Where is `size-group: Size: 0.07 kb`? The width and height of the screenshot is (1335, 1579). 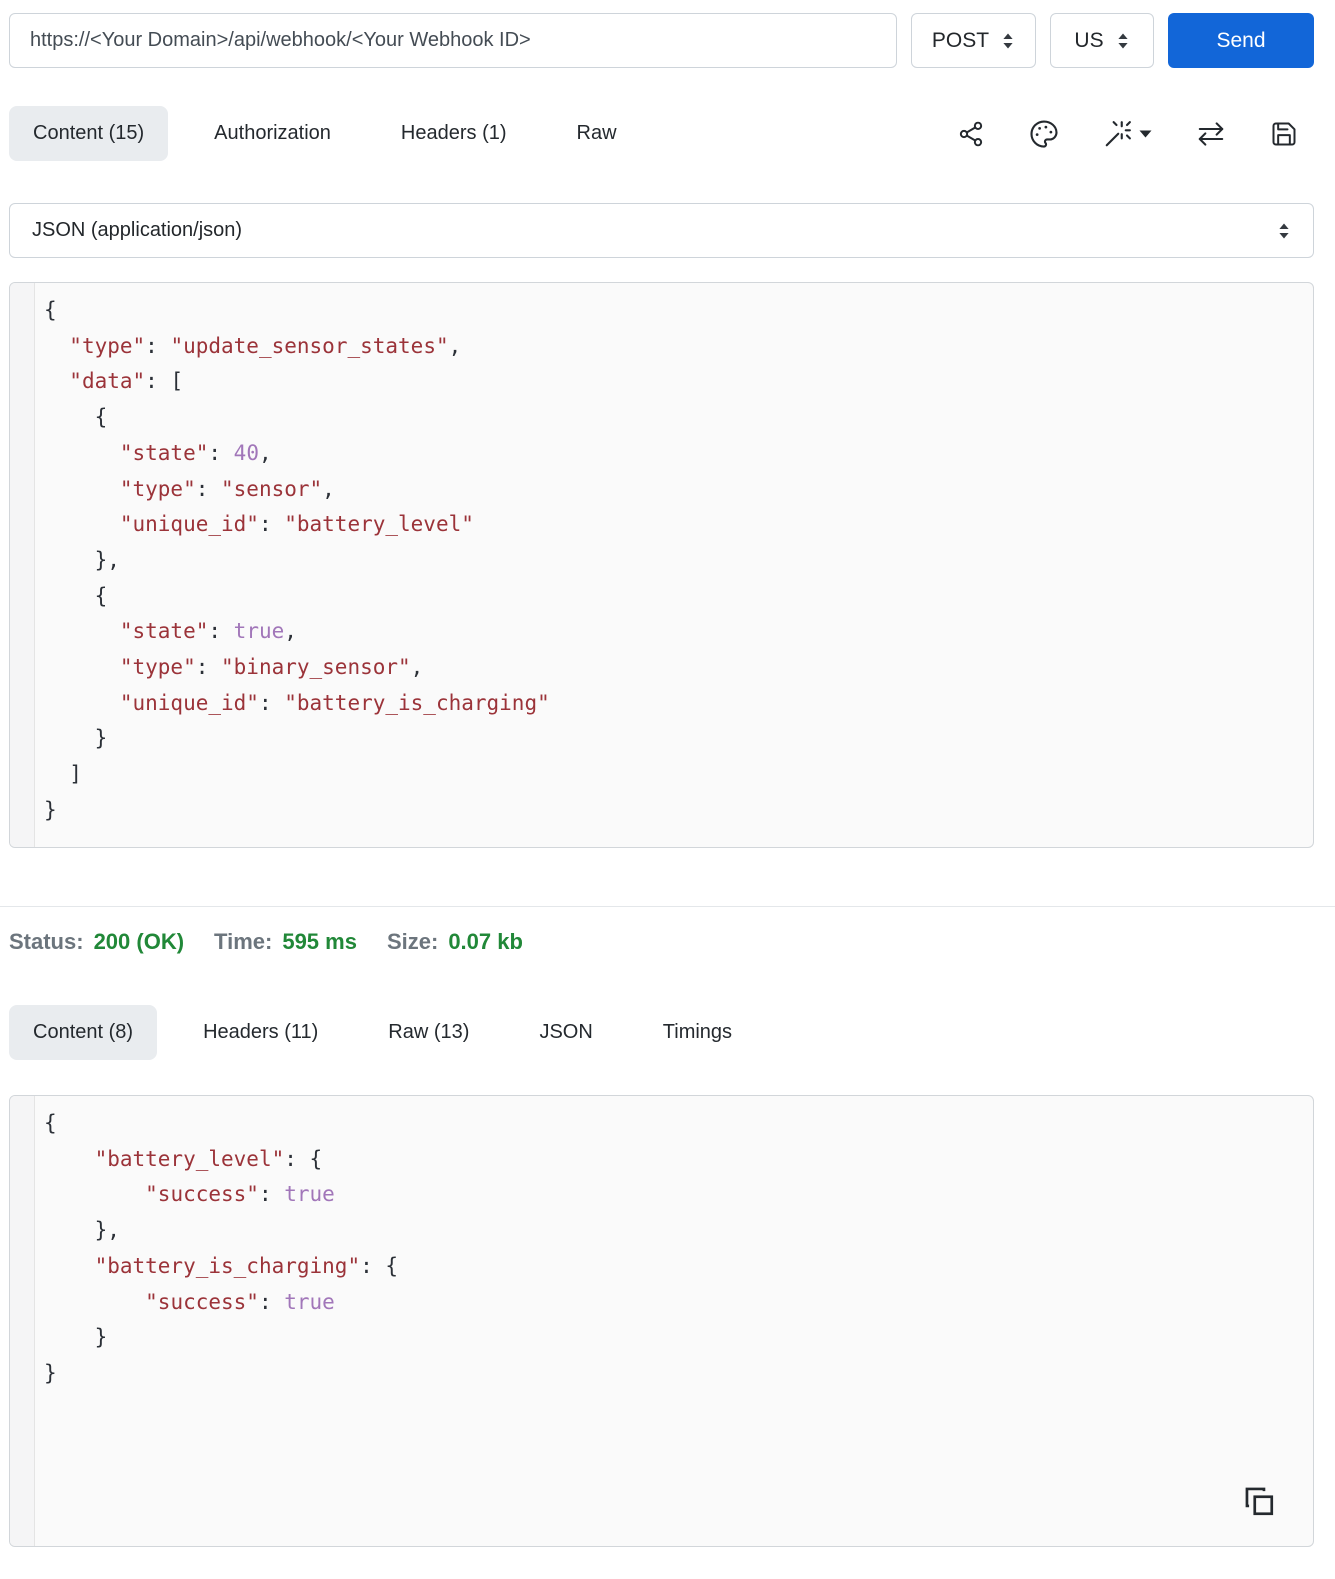
size-group: Size: 0.07 kb is located at coordinates (455, 942).